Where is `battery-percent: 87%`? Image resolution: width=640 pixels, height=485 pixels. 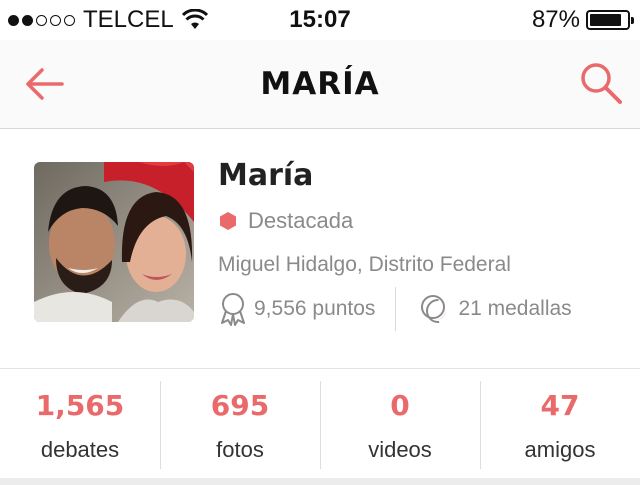
battery-percent: 87% is located at coordinates (555, 19).